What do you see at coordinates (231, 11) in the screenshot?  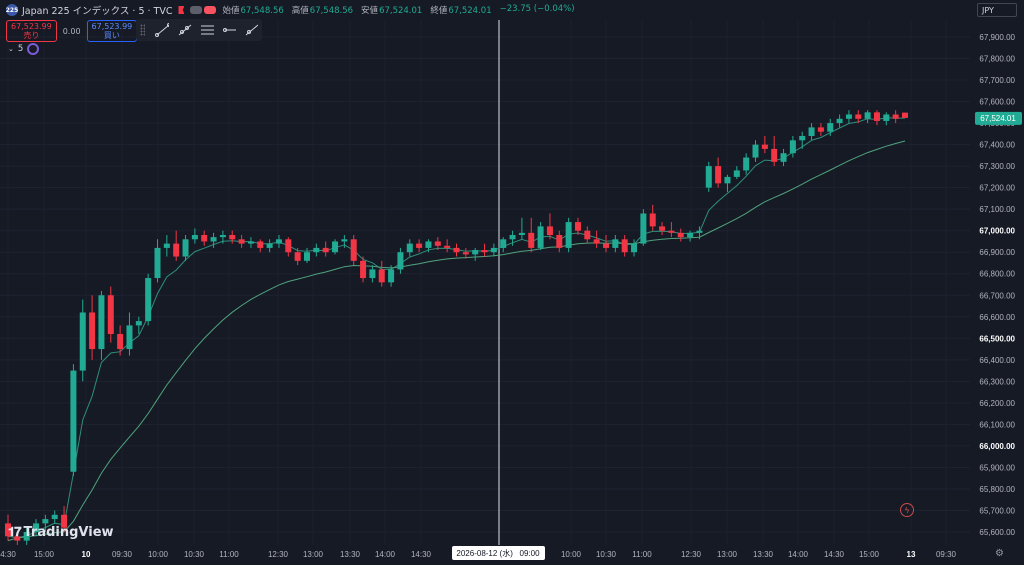 I see `open-label: 始値` at bounding box center [231, 11].